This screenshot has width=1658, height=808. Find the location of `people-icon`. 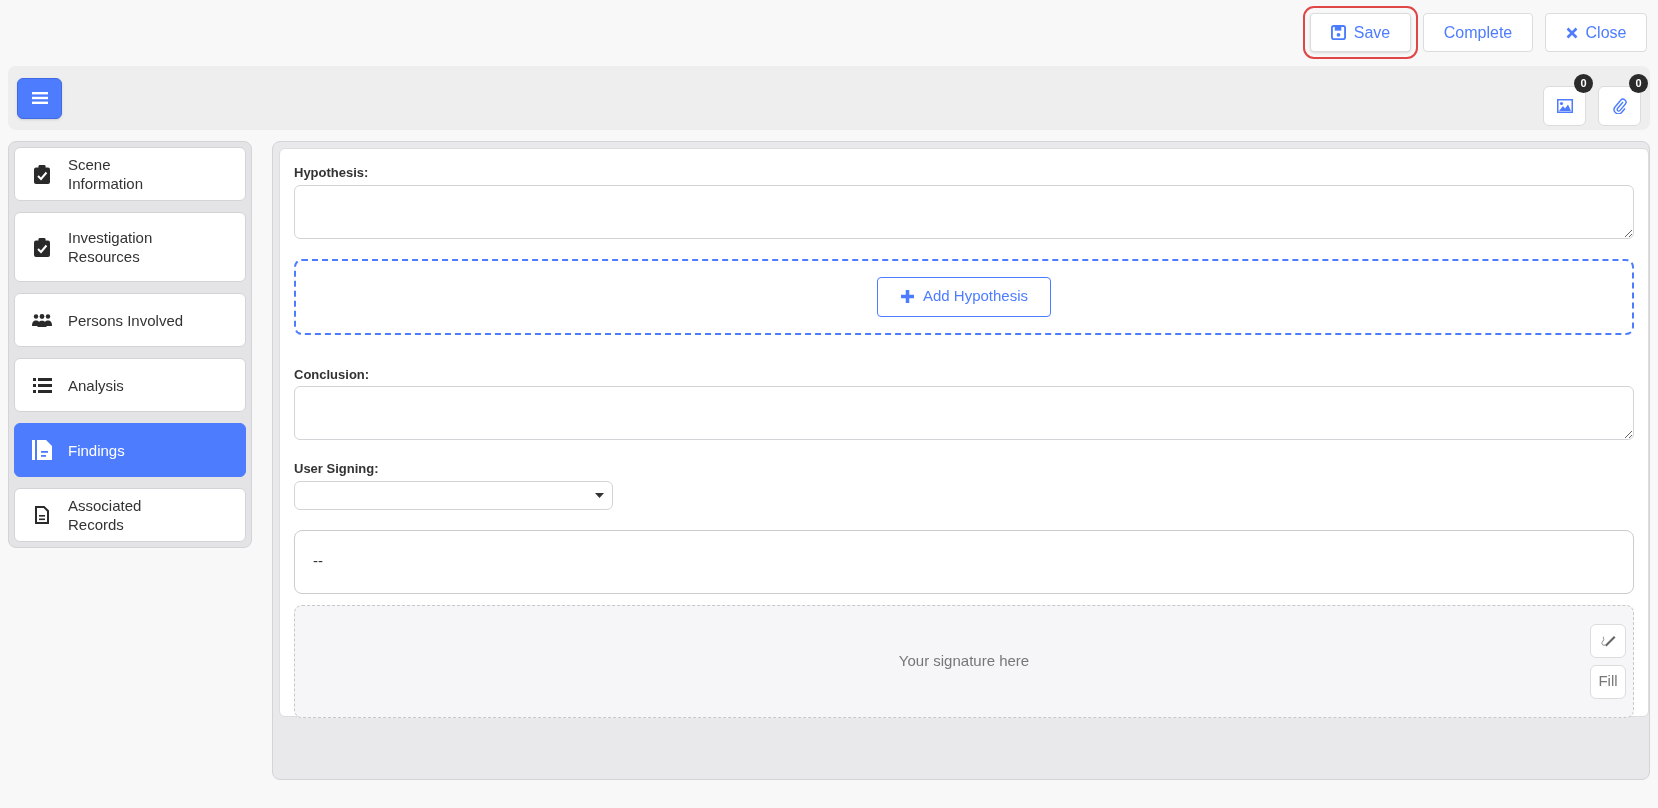

people-icon is located at coordinates (42, 320).